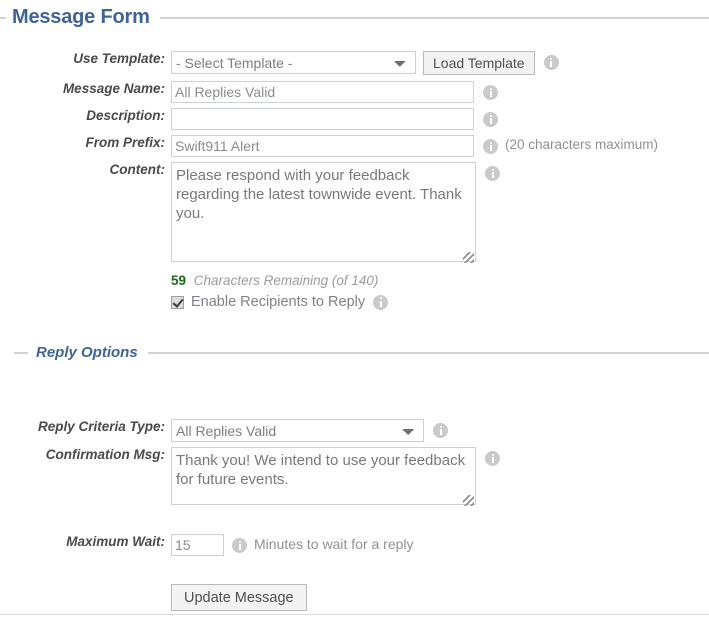 The width and height of the screenshot is (709, 619). I want to click on maximum-wait-input, so click(197, 545).